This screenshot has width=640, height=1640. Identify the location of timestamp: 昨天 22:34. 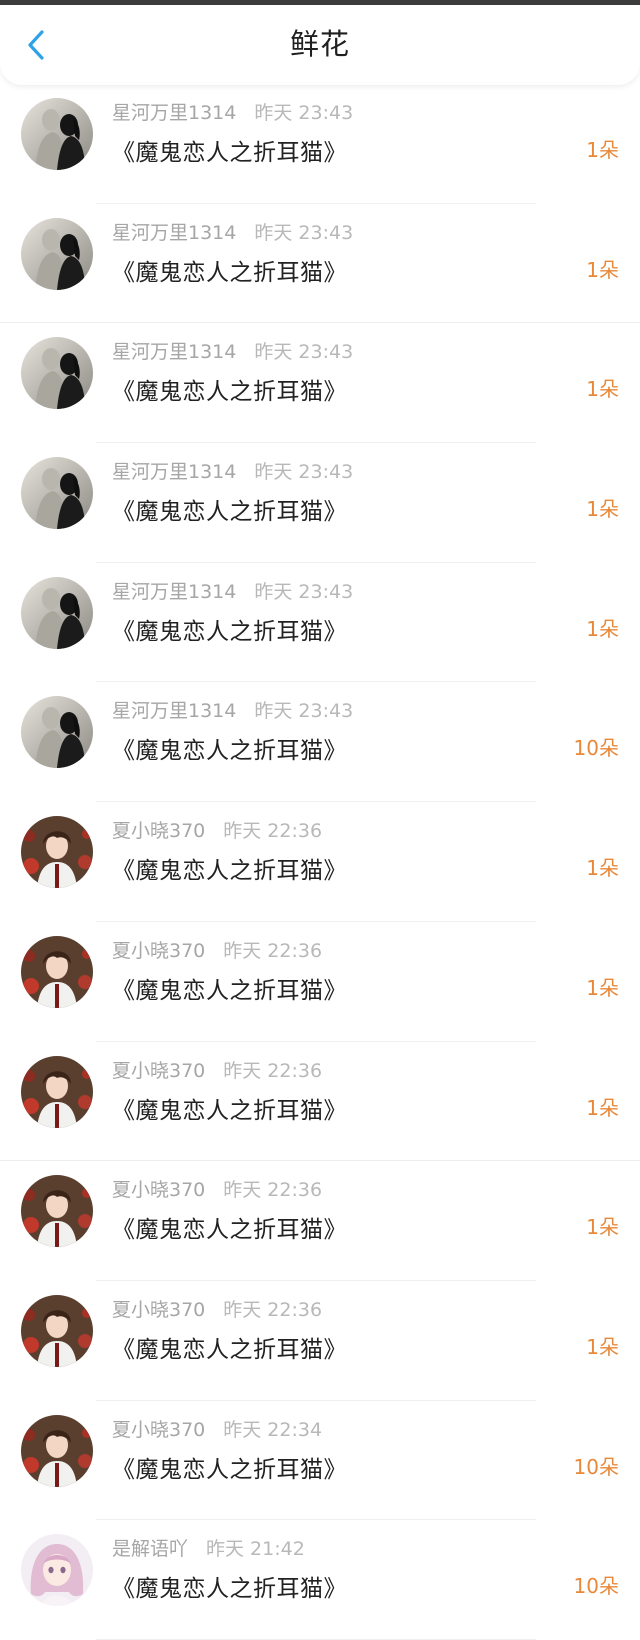
(273, 1429).